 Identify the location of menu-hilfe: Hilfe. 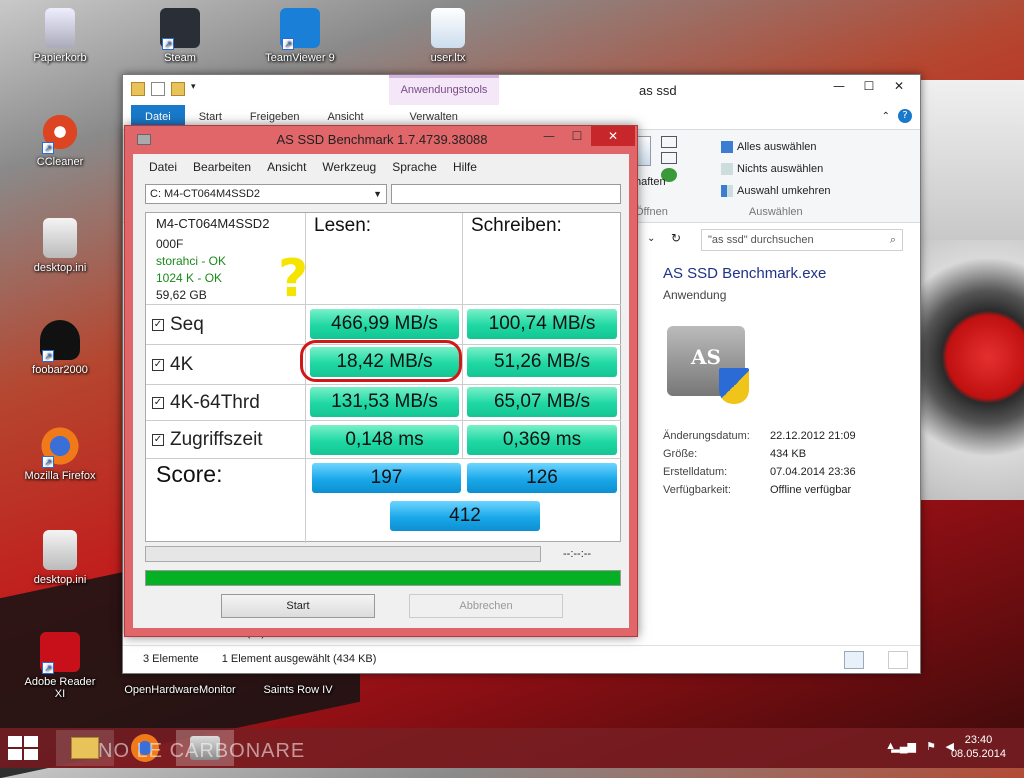
(465, 167).